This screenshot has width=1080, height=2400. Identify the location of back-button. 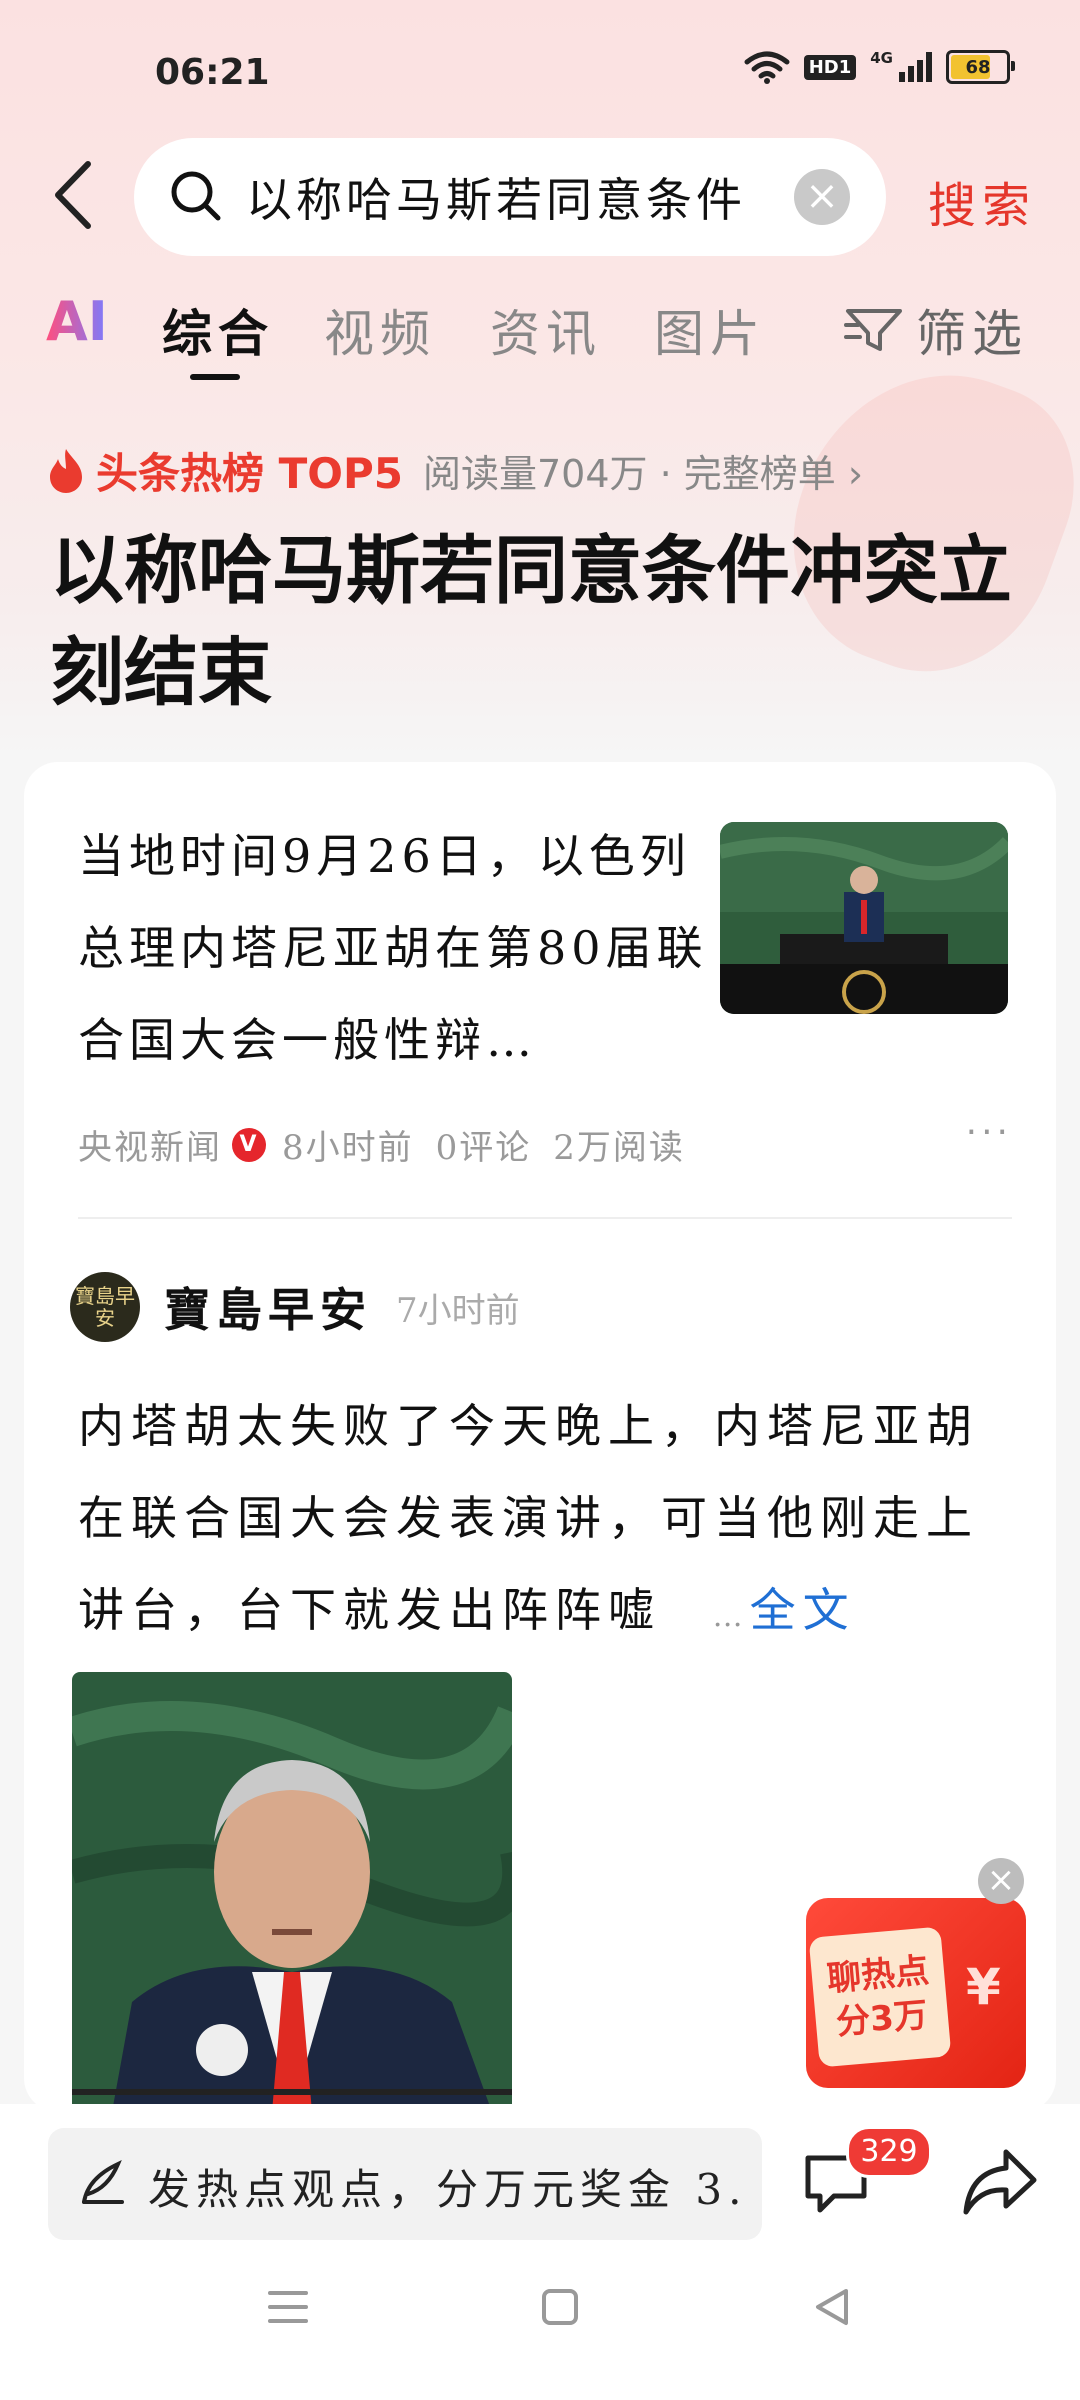
(78, 195).